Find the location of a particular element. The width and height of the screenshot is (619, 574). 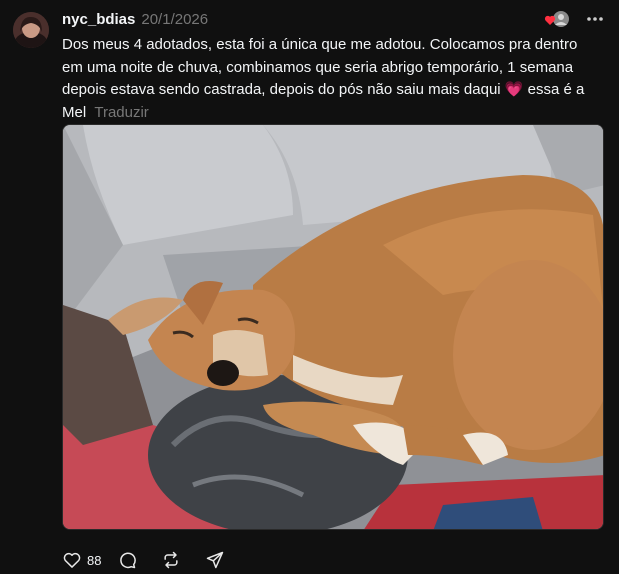

reply-button is located at coordinates (127, 560).